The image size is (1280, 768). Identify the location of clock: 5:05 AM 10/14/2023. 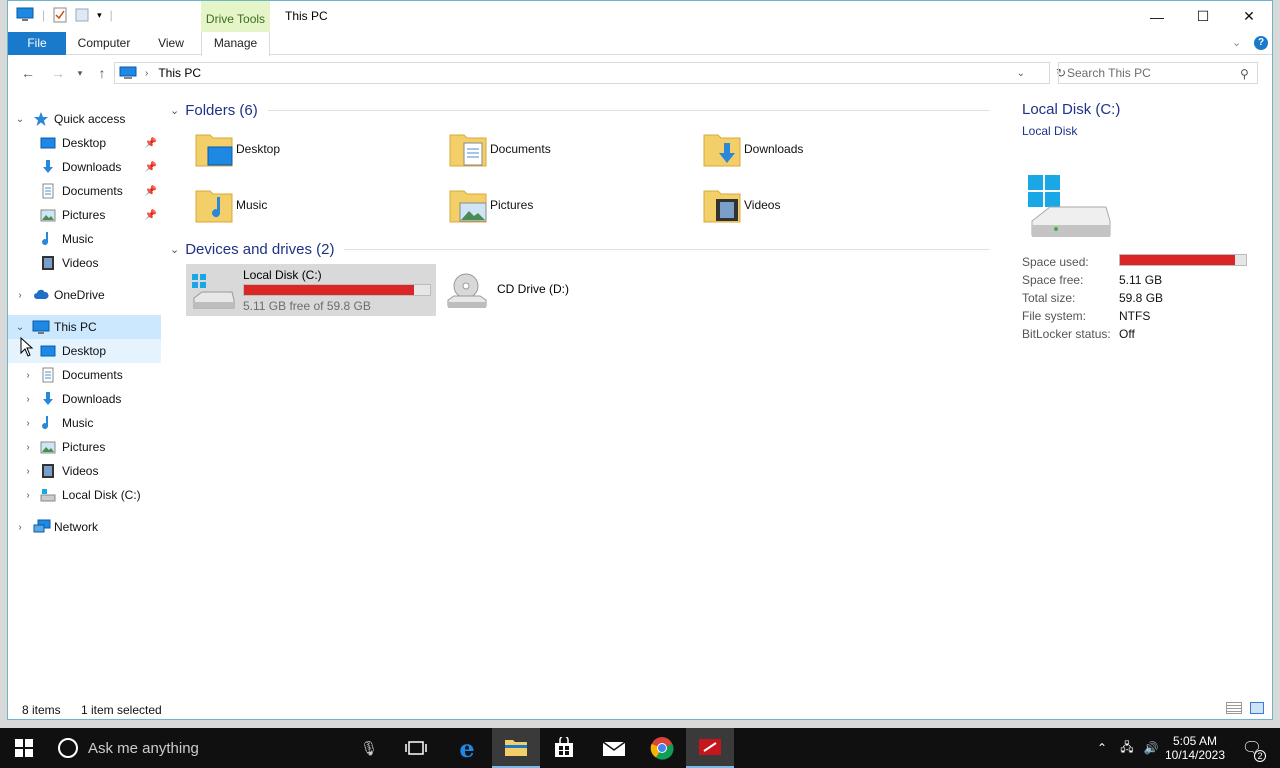
(1195, 748).